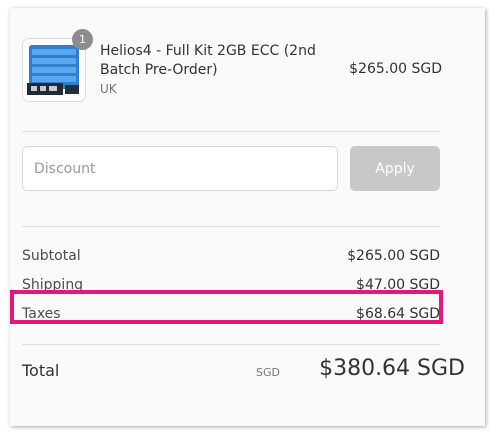 Image resolution: width=499 pixels, height=443 pixels. What do you see at coordinates (108, 89) in the screenshot?
I see `product-variant: UK` at bounding box center [108, 89].